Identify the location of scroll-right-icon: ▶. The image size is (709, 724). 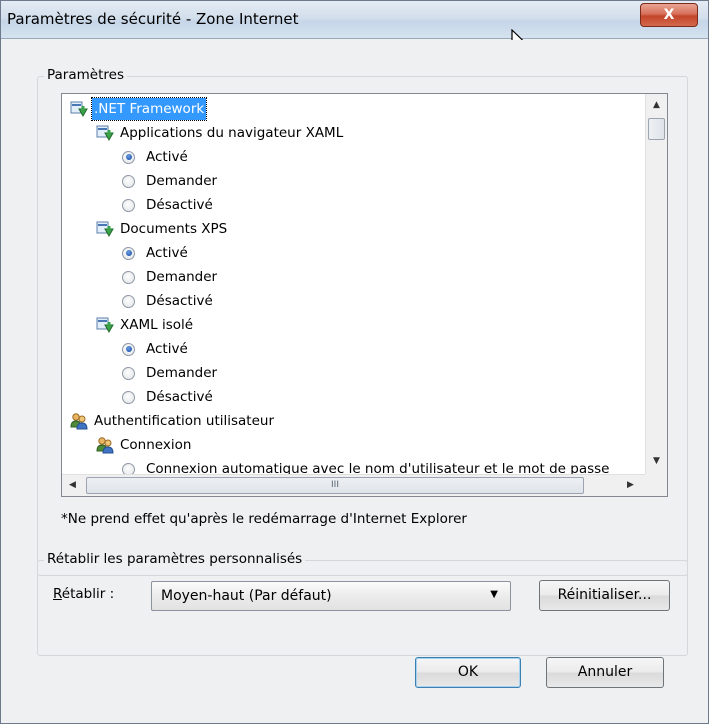
(630, 485).